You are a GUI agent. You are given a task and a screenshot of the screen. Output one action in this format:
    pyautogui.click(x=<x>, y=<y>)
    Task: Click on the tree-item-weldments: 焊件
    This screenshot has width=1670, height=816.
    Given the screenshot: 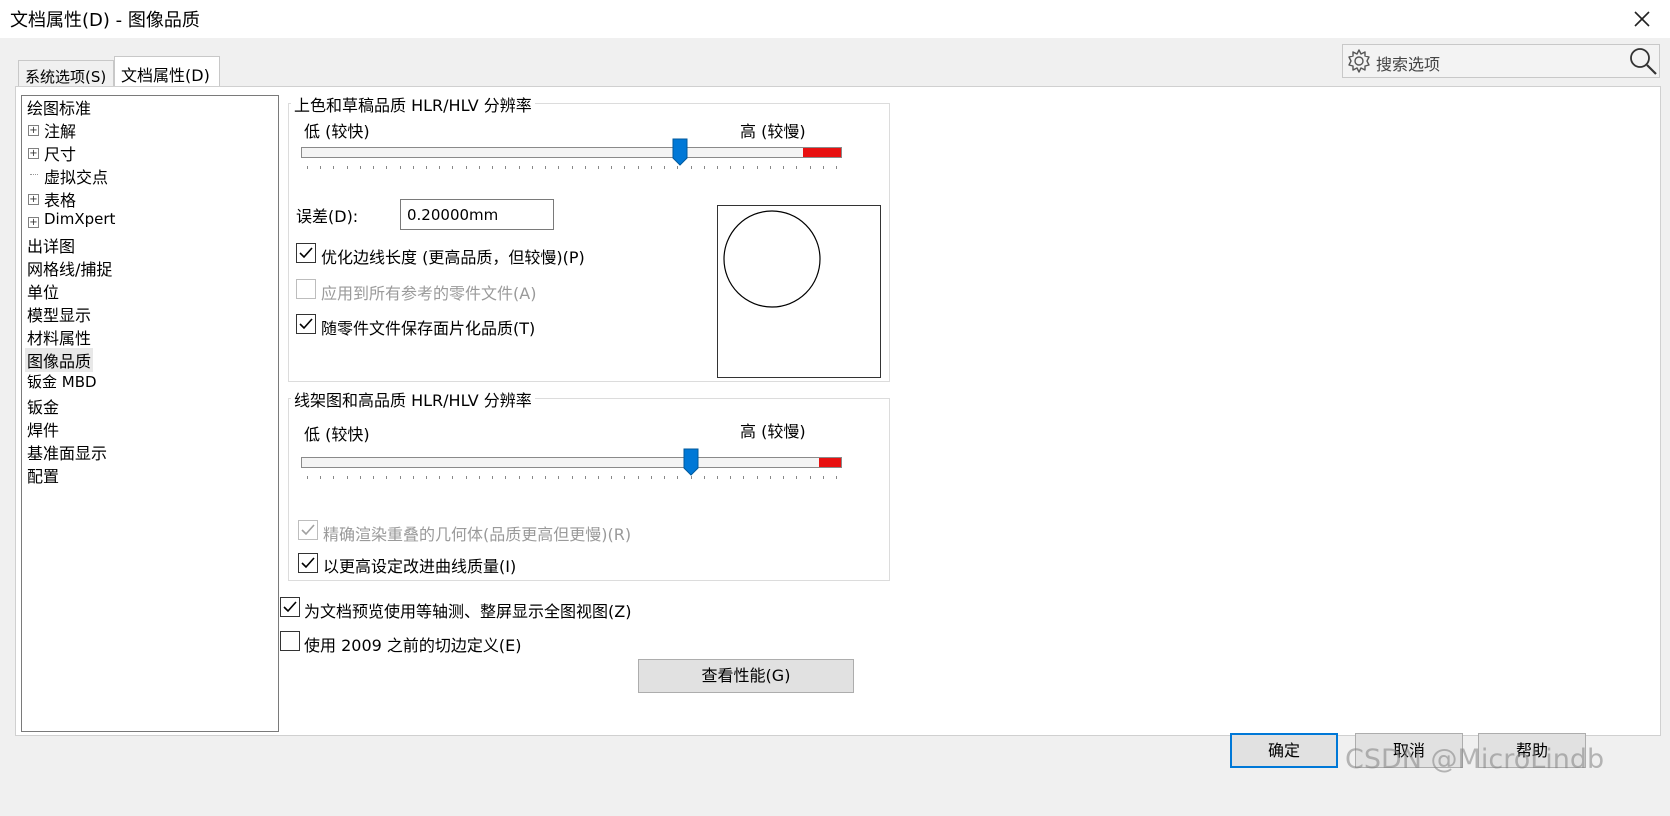 What is the action you would take?
    pyautogui.click(x=43, y=429)
    